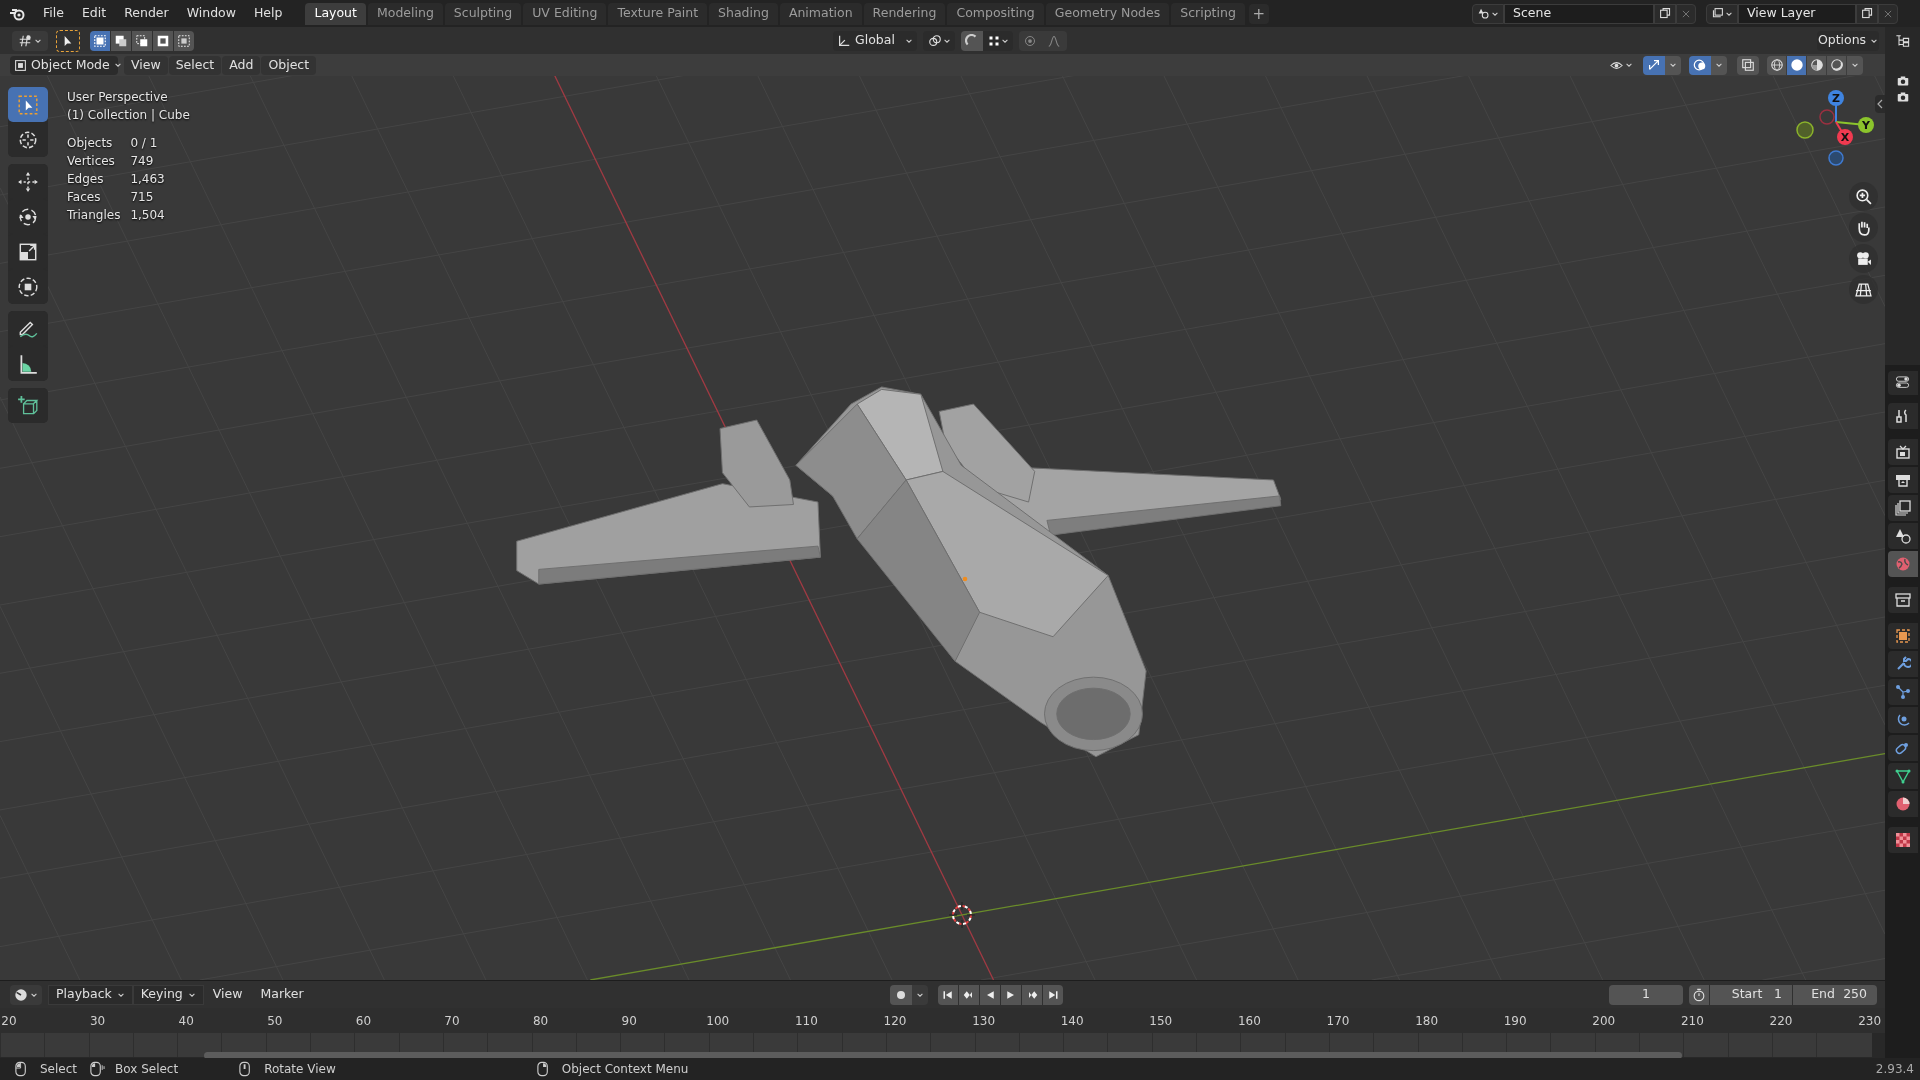  I want to click on auto-keying-button, so click(900, 994).